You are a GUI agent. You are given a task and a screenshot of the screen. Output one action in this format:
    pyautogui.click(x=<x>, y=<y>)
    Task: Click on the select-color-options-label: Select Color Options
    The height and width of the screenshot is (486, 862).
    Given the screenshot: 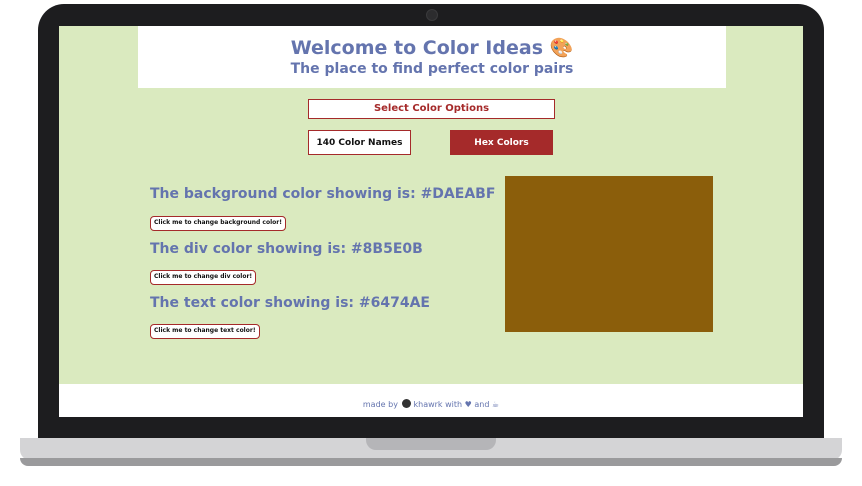 What is the action you would take?
    pyautogui.click(x=431, y=109)
    